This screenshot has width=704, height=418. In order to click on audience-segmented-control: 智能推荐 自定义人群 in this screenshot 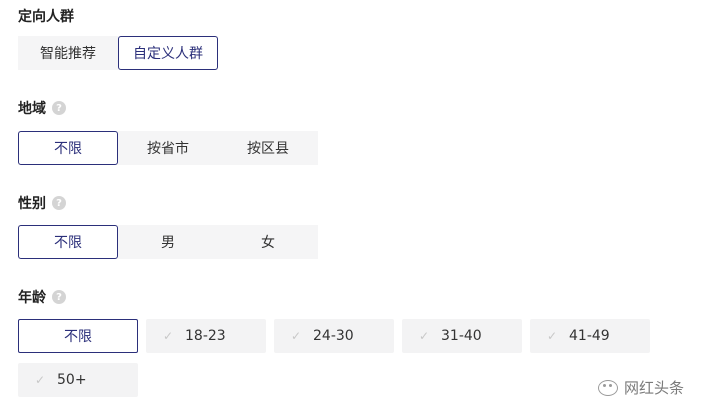, I will do `click(118, 53)`.